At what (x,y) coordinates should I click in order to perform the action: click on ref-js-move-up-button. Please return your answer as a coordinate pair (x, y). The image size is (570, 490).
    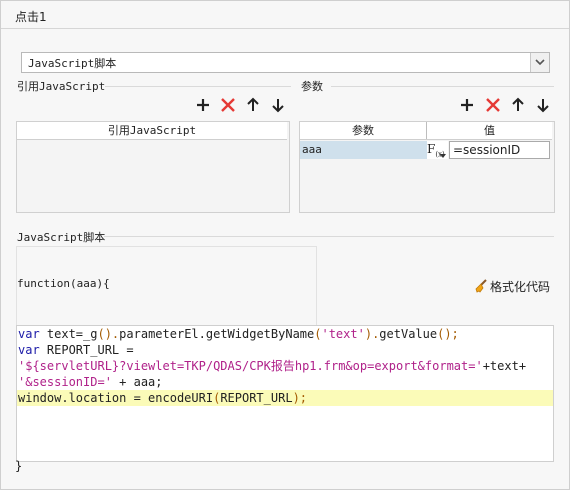
    Looking at the image, I should click on (253, 105).